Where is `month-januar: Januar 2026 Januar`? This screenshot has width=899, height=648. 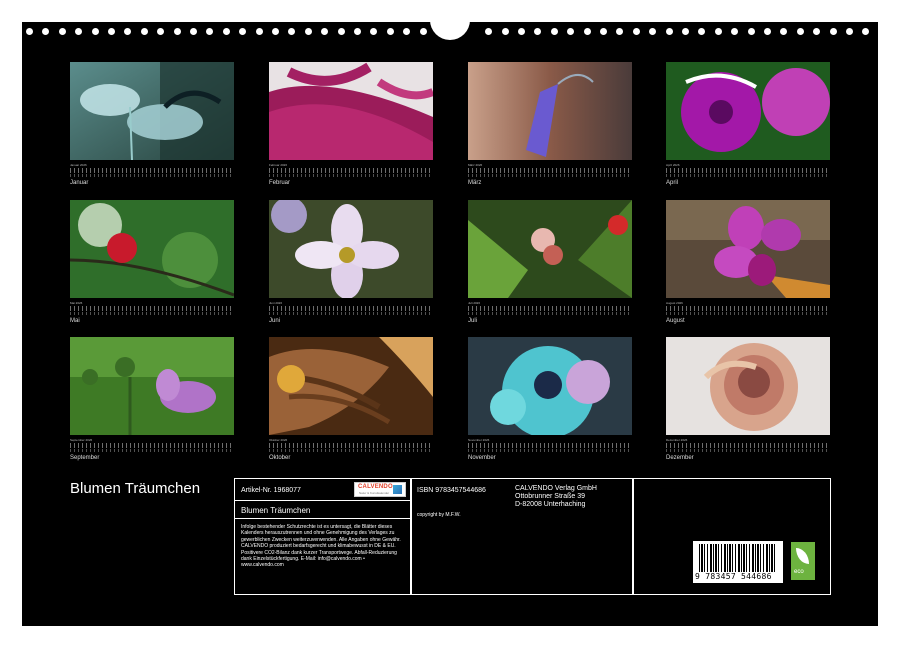 month-januar: Januar 2026 Januar is located at coordinates (152, 124).